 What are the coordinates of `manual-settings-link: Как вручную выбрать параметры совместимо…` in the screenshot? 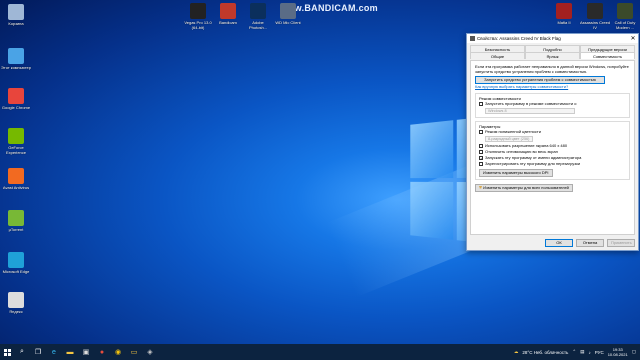 It's located at (552, 87).